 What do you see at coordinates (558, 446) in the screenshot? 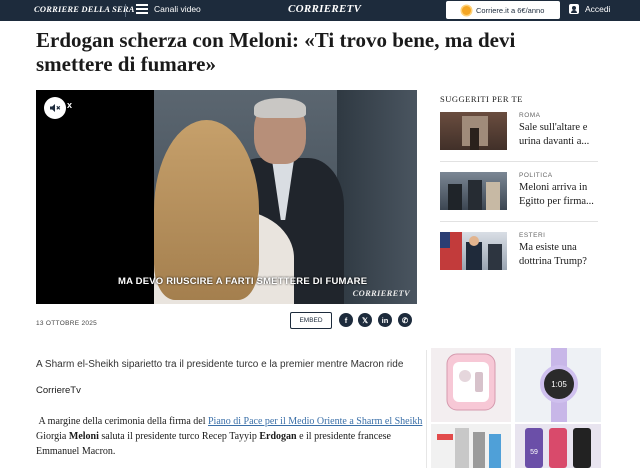
I see `ad-tile-smartwatches: 59` at bounding box center [558, 446].